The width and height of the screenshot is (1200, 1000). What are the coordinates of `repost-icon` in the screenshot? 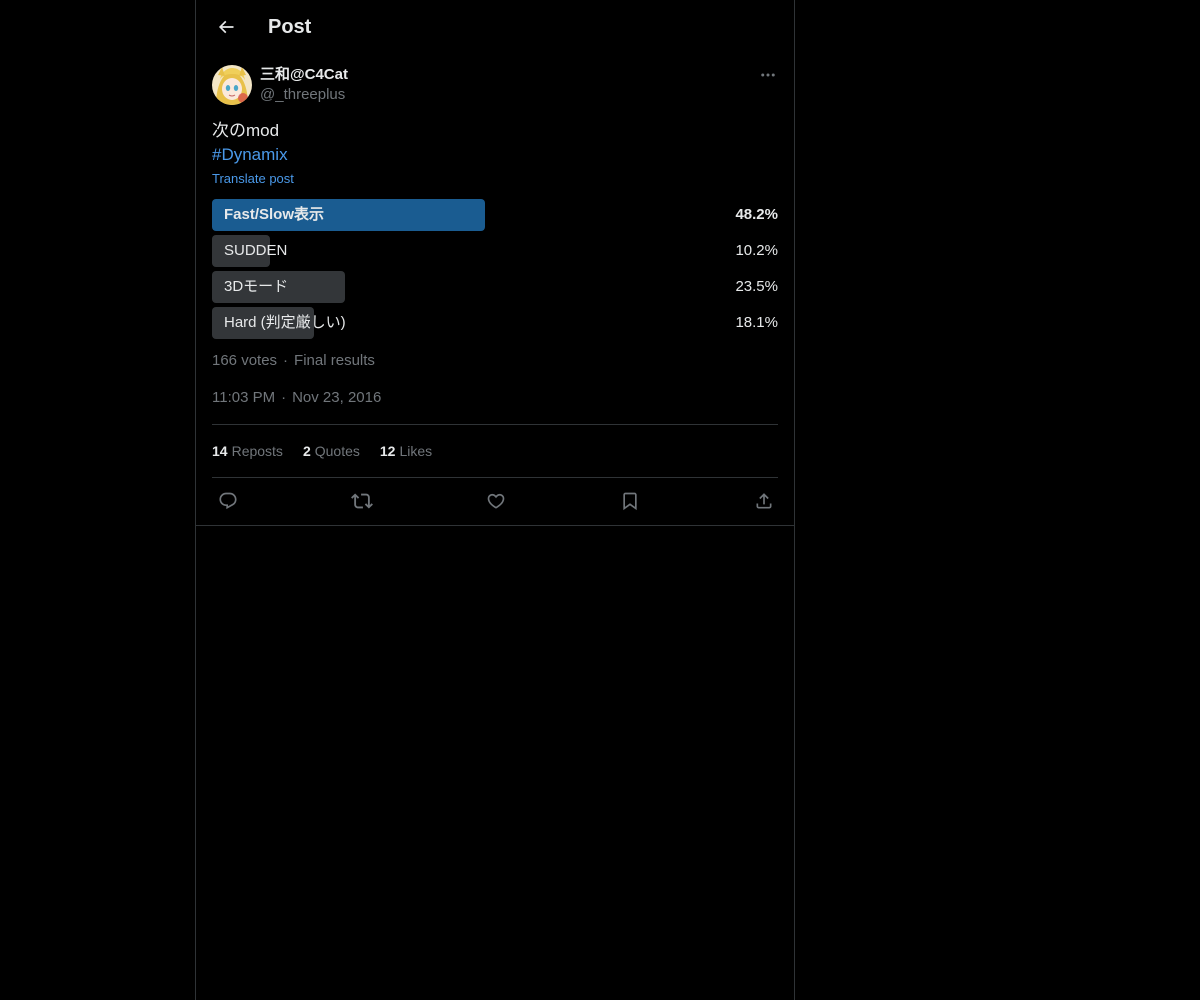 It's located at (362, 501).